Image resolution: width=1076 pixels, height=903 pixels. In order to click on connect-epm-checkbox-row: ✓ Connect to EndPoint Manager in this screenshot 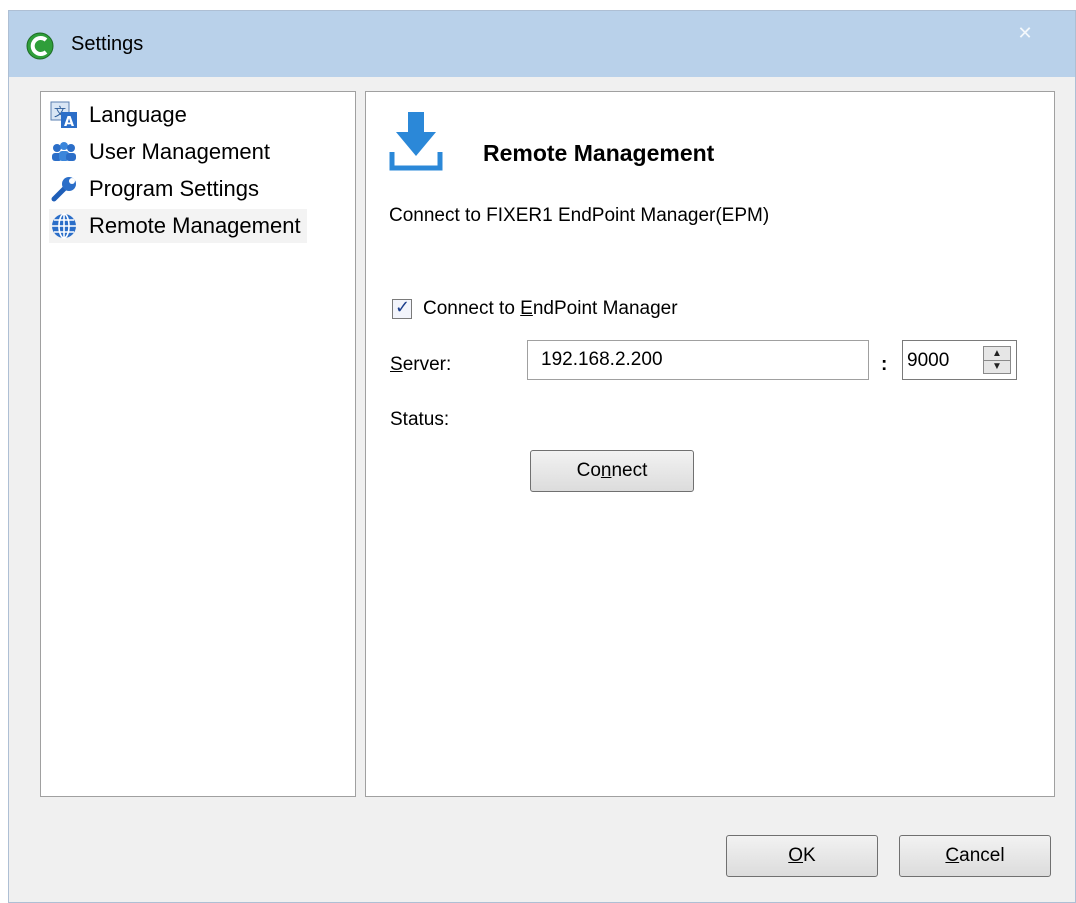, I will do `click(535, 308)`.